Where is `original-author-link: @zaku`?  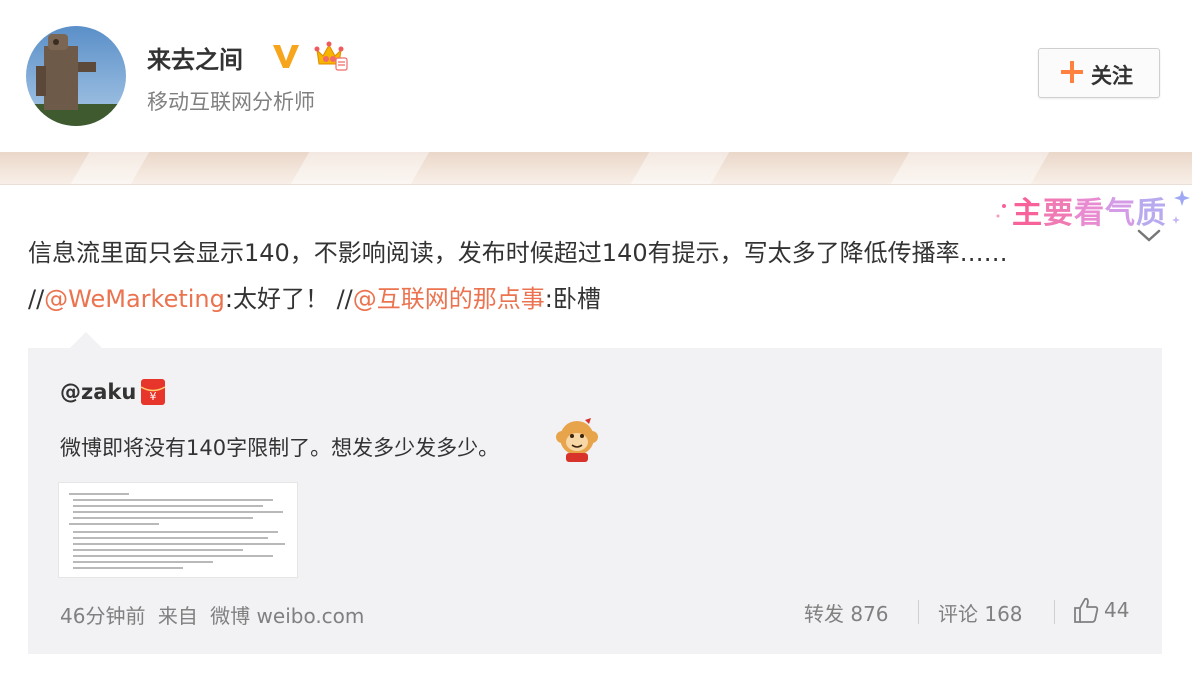 original-author-link: @zaku is located at coordinates (98, 392).